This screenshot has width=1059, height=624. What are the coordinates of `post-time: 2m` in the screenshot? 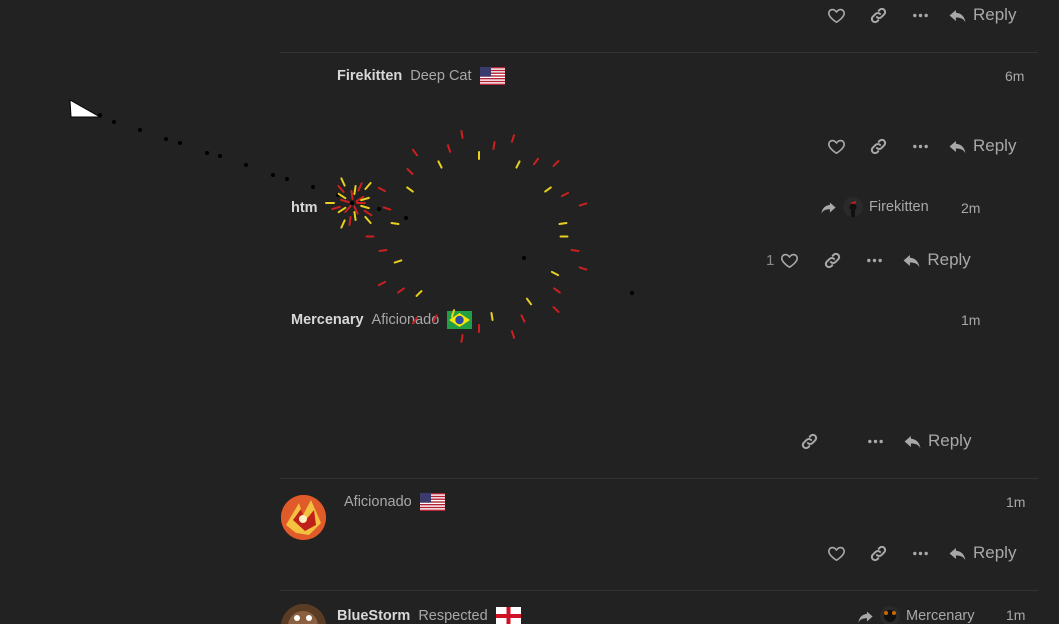 It's located at (970, 208).